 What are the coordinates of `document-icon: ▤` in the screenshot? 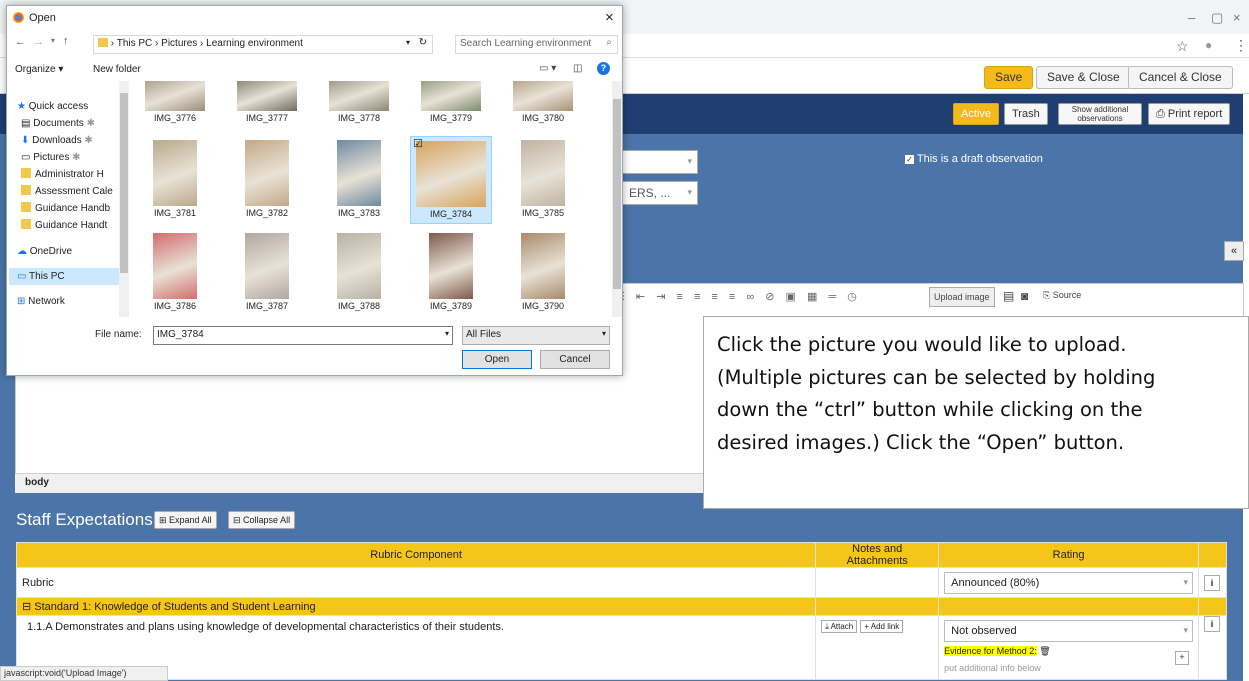 It's located at (27, 123).